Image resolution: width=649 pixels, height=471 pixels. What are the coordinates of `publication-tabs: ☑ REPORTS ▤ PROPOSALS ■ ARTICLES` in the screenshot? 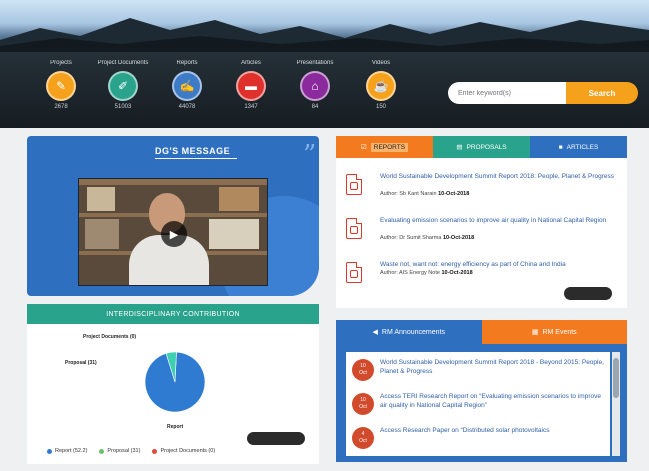 It's located at (481, 147).